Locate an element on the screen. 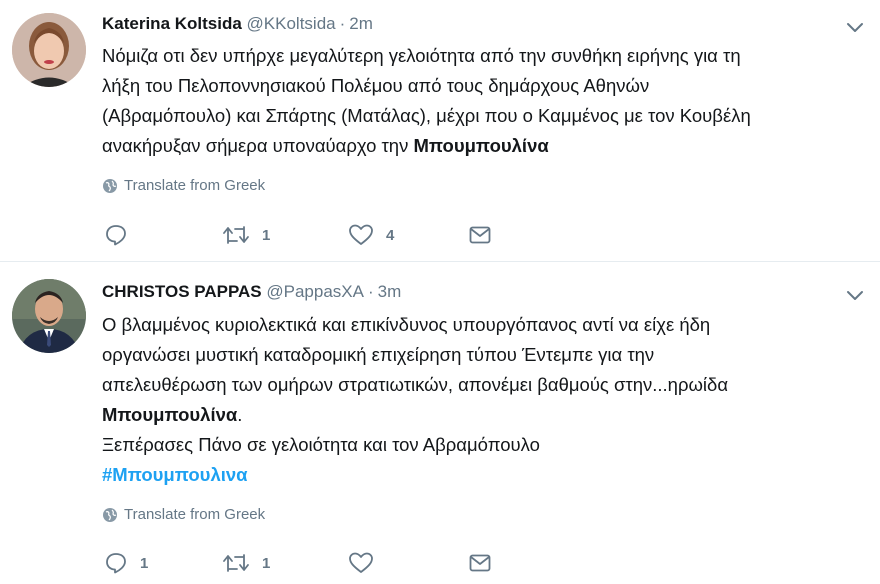  user-handle: @PappasXA is located at coordinates (315, 291).